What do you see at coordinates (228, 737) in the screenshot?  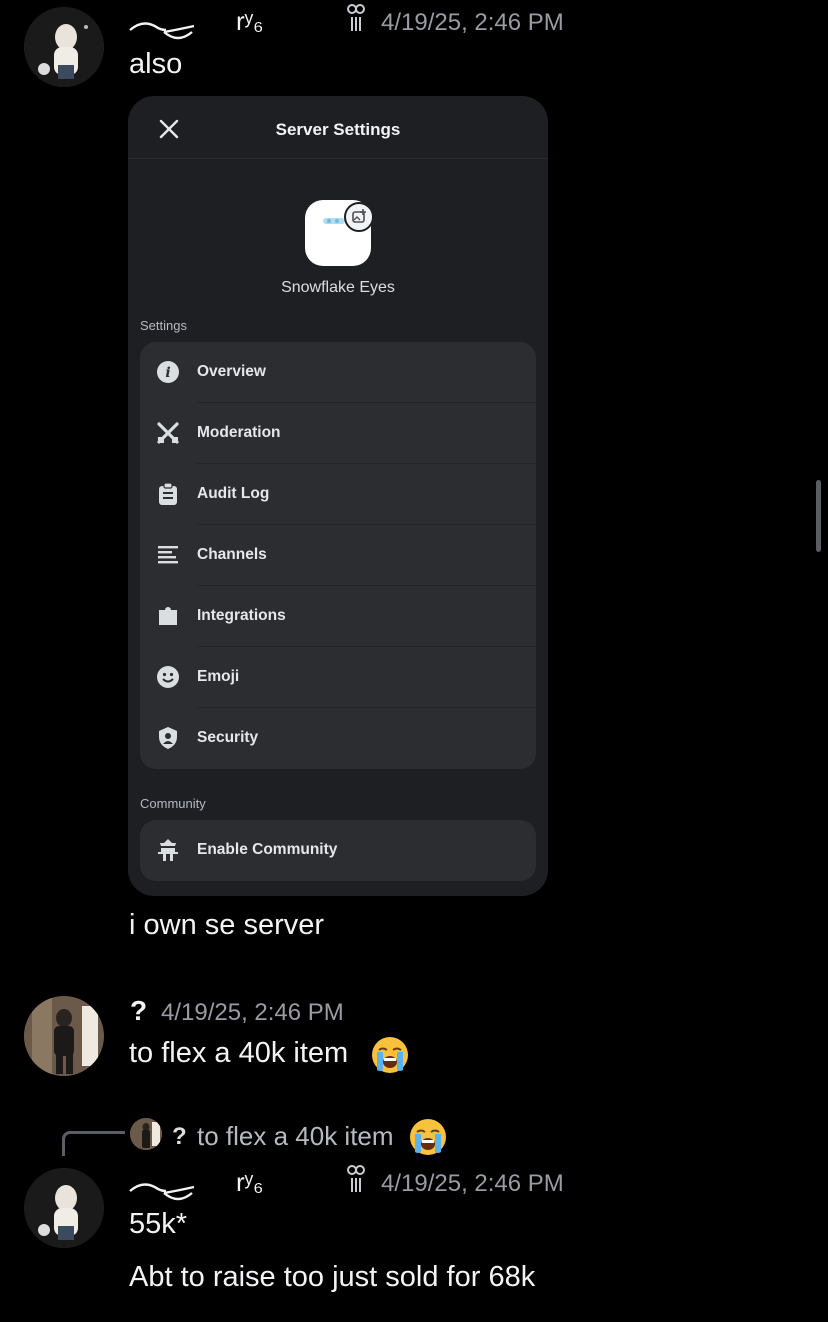 I see `row-label: Security` at bounding box center [228, 737].